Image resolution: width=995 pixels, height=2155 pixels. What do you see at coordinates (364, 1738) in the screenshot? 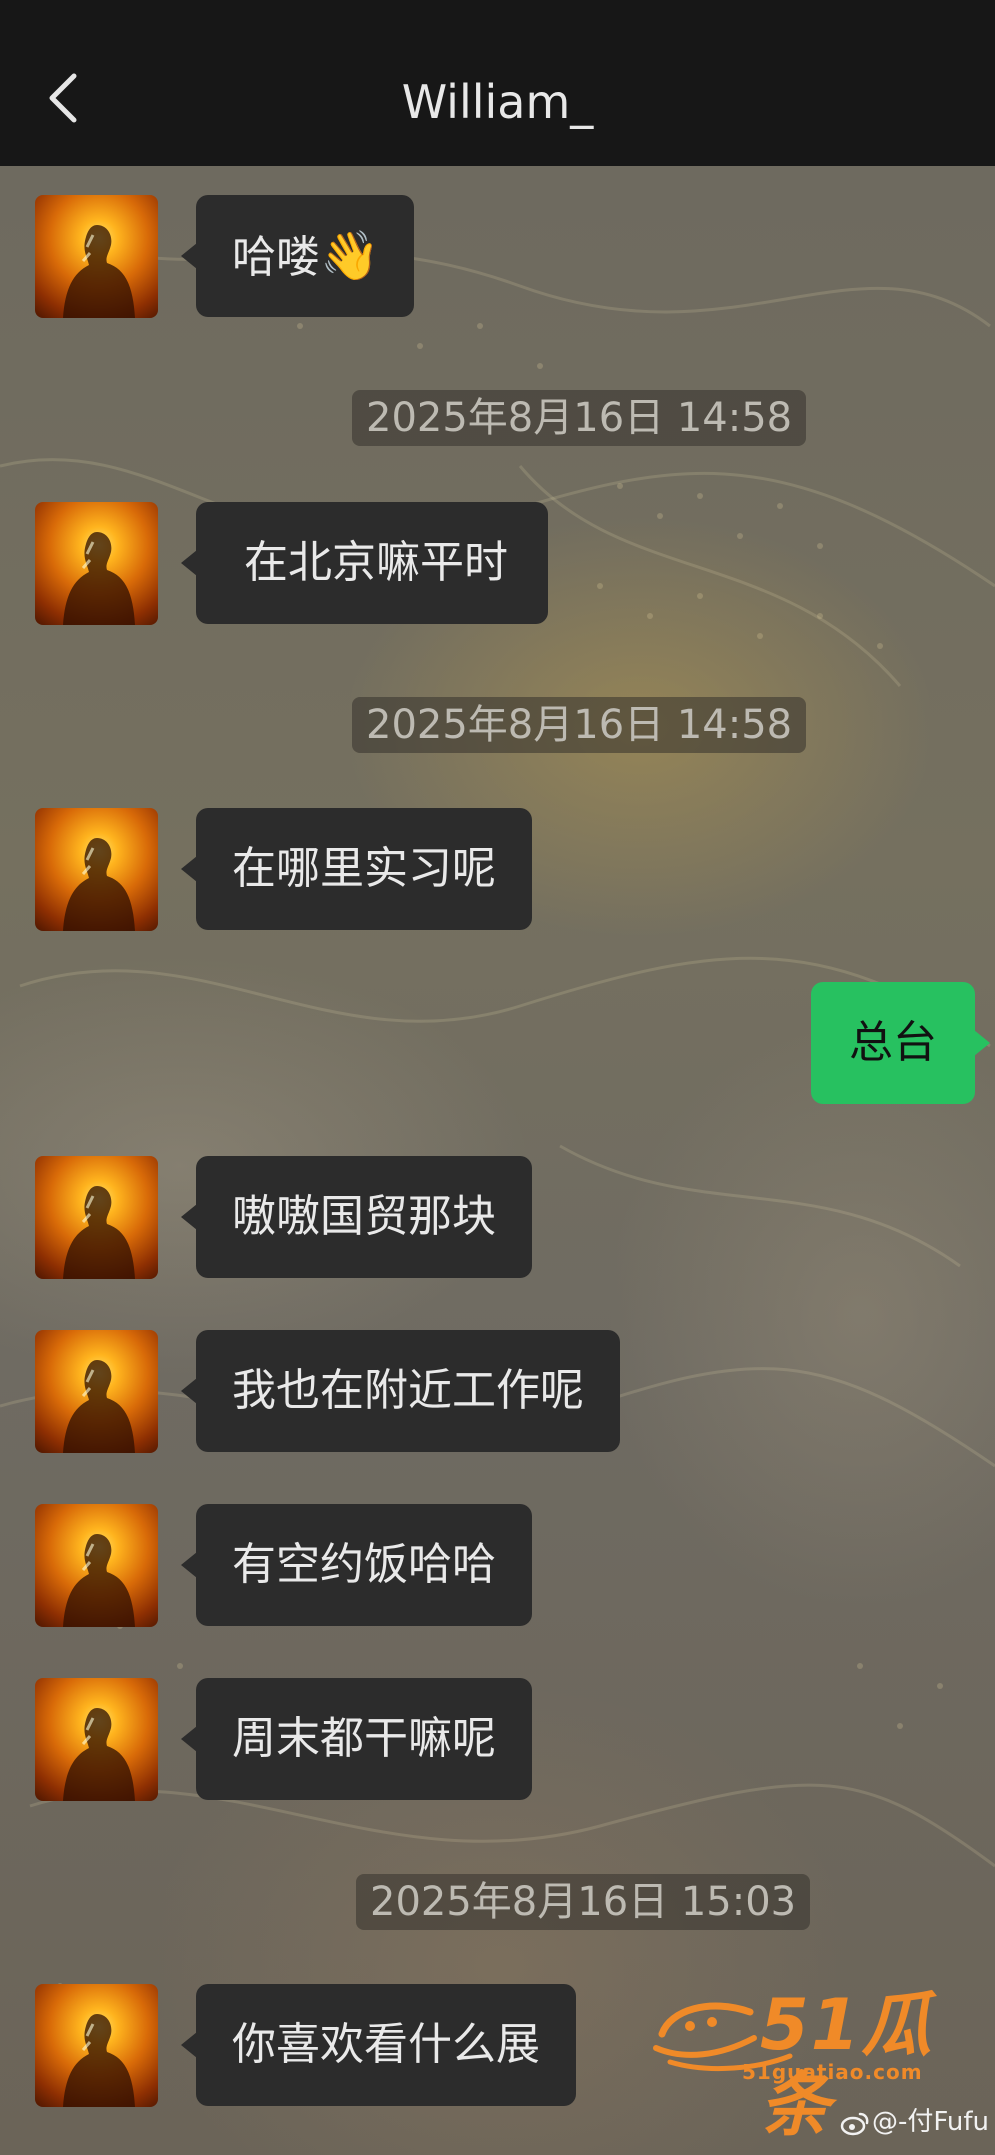
I see `message-text: 周末都干嘛呢` at bounding box center [364, 1738].